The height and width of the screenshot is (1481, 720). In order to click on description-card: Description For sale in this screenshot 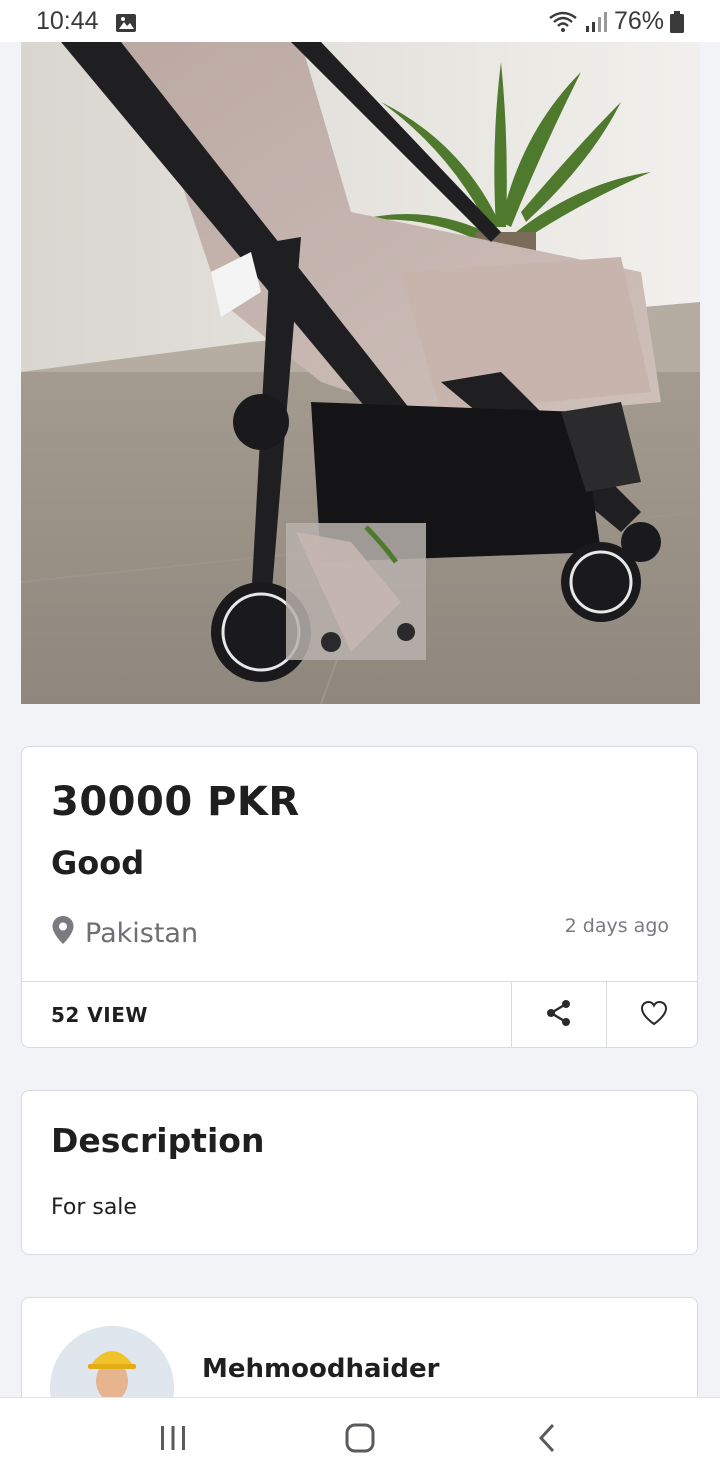, I will do `click(359, 1172)`.